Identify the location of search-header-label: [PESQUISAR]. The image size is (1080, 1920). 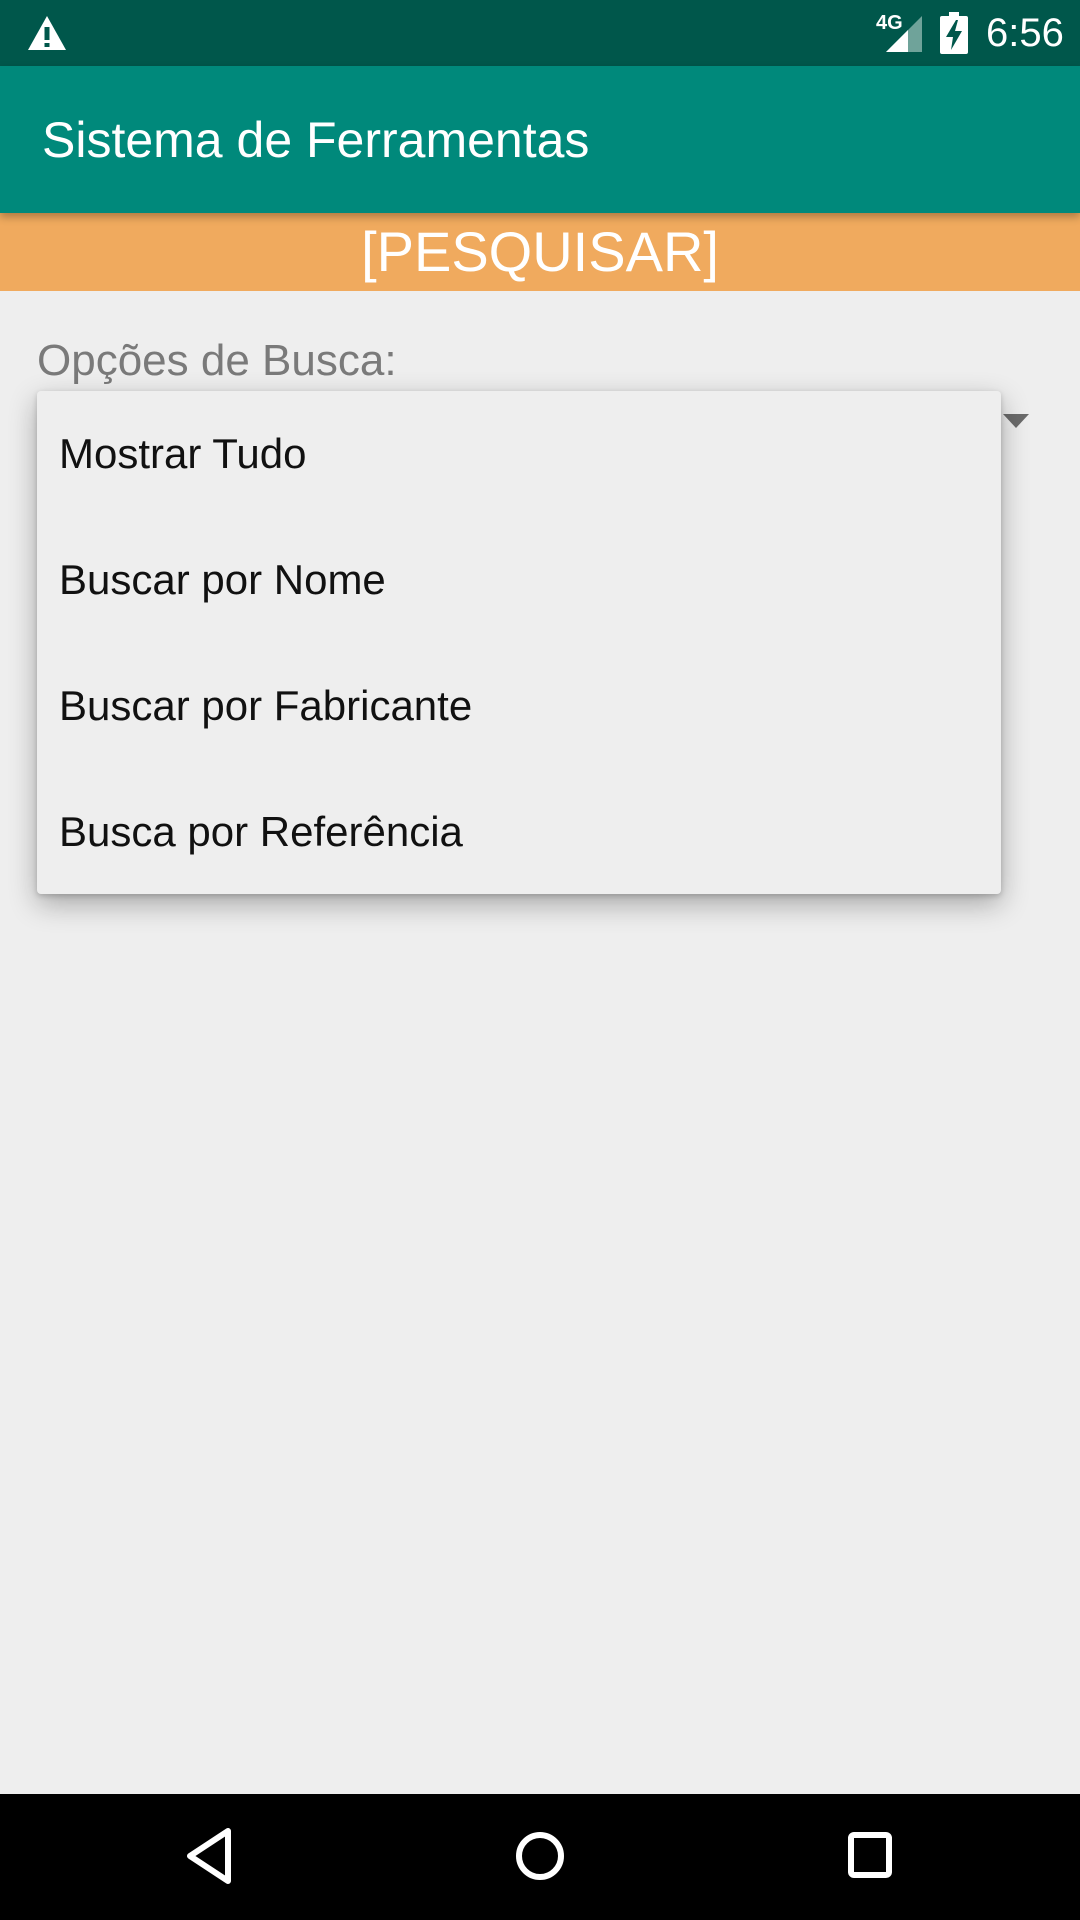
(540, 251).